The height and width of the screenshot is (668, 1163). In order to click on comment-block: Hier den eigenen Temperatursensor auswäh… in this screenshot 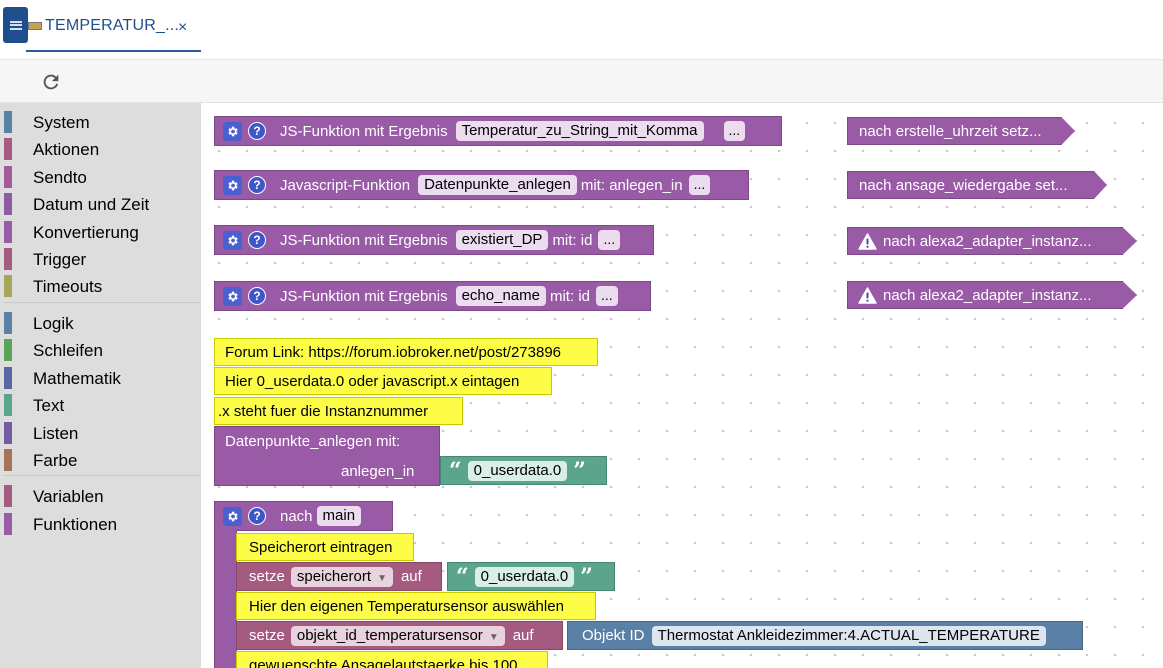, I will do `click(416, 606)`.